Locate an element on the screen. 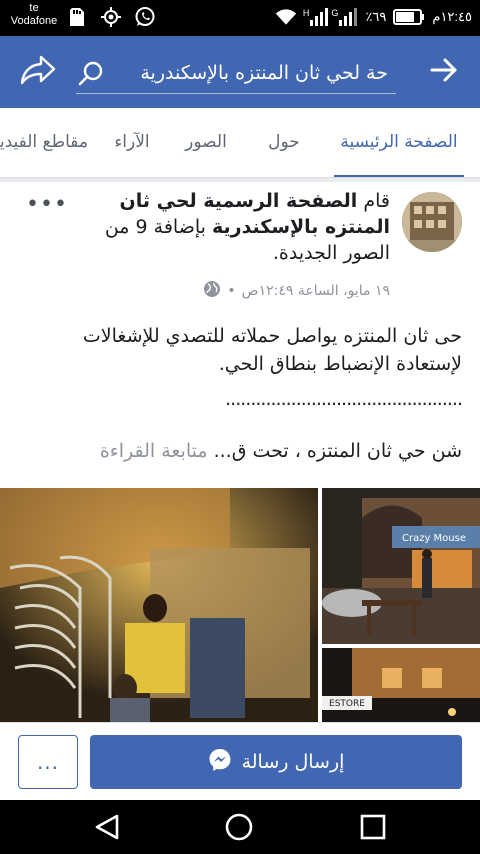 This screenshot has width=480, height=854. recents-square-icon is located at coordinates (373, 827).